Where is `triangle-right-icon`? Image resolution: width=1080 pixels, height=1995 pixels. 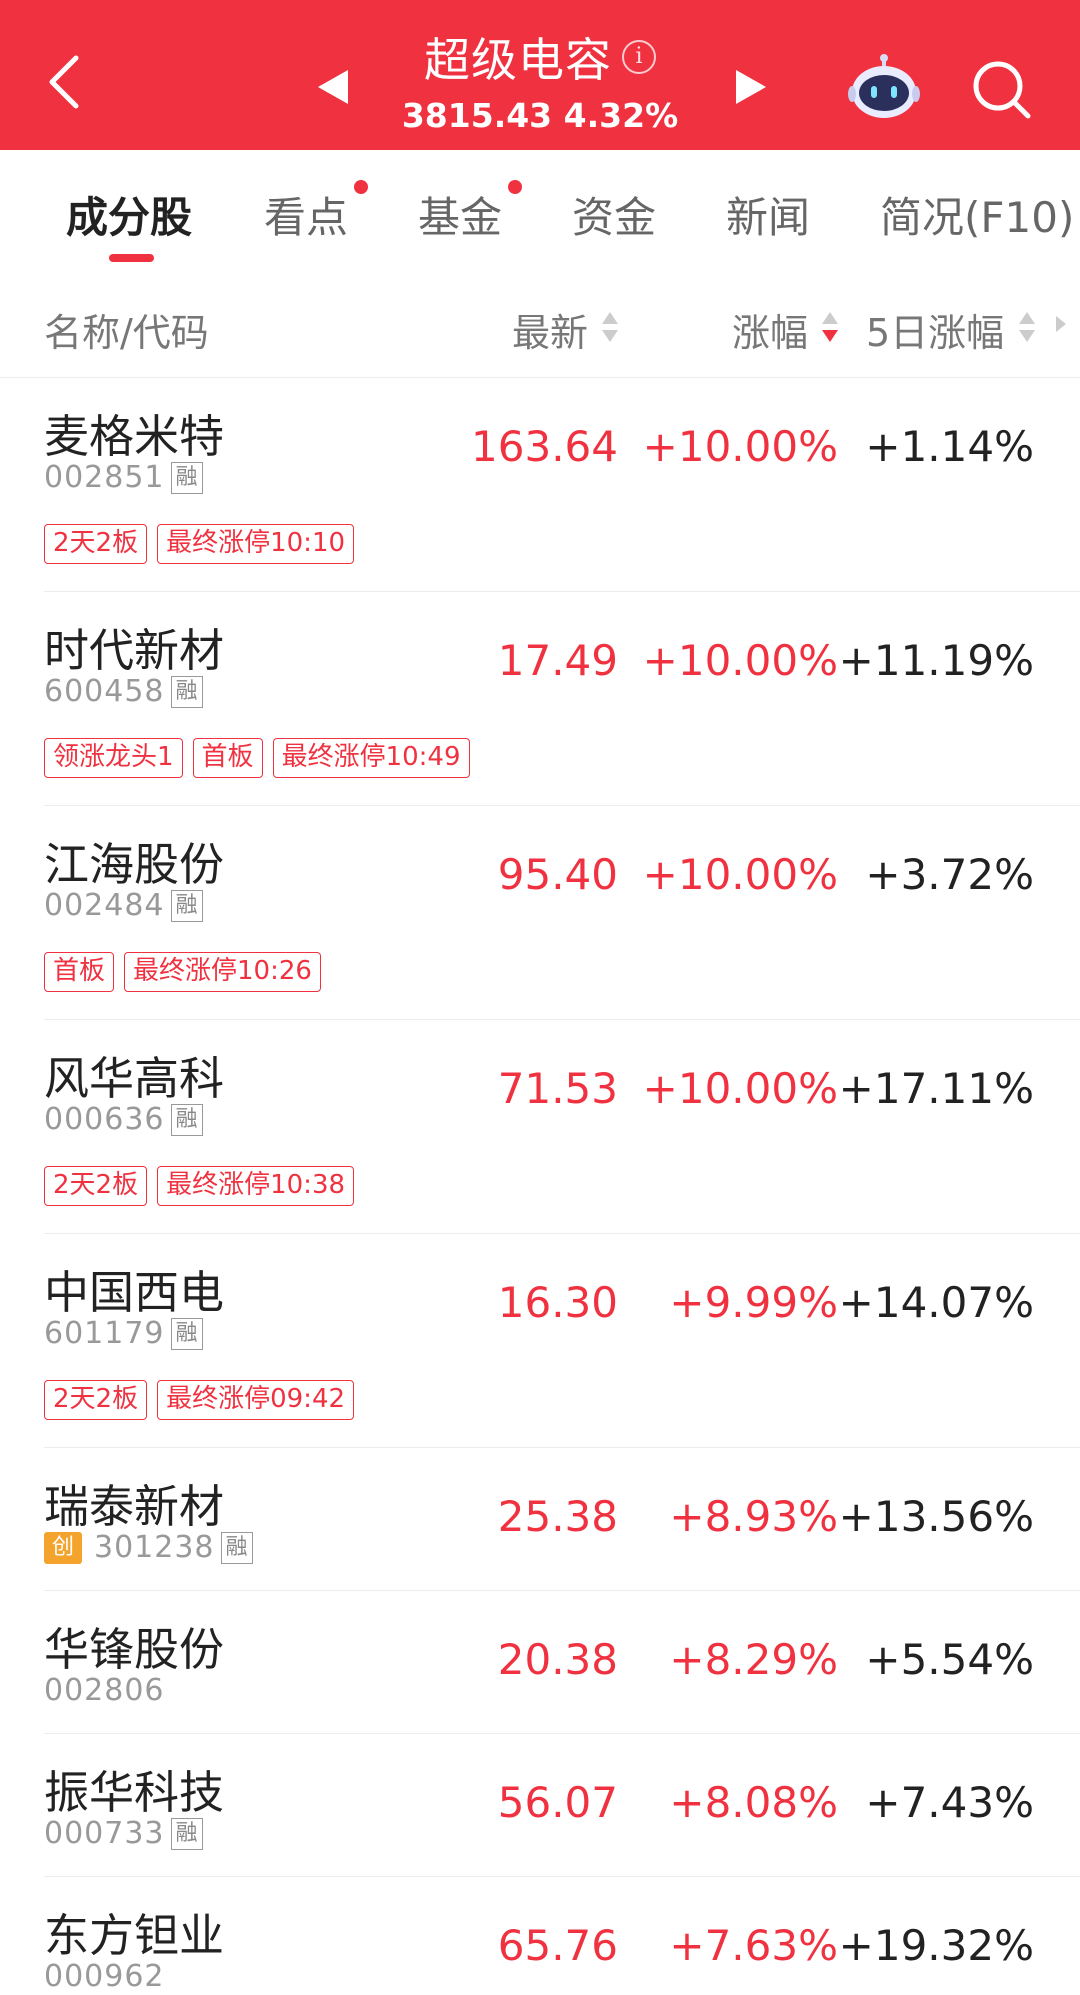 triangle-right-icon is located at coordinates (751, 87).